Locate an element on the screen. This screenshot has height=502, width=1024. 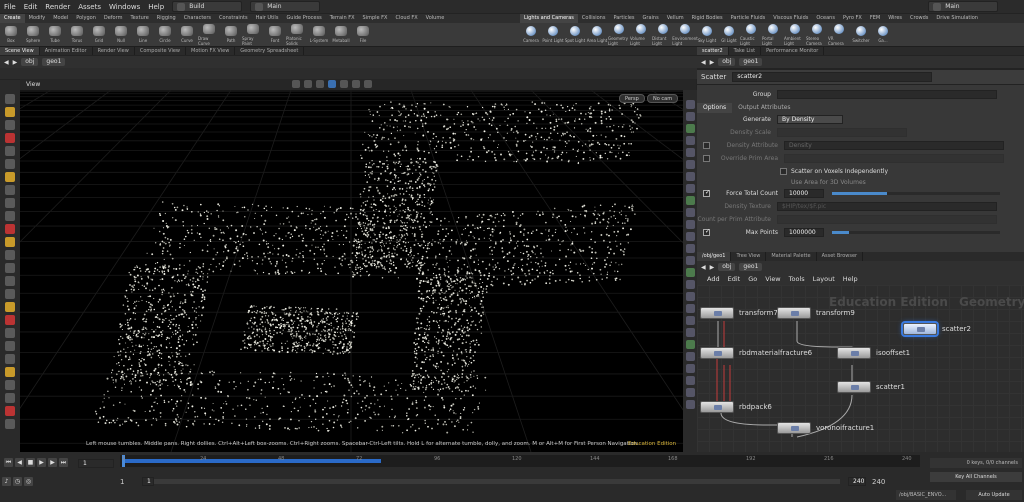
shelf-tab: Collisions is located at coordinates (594, 18).